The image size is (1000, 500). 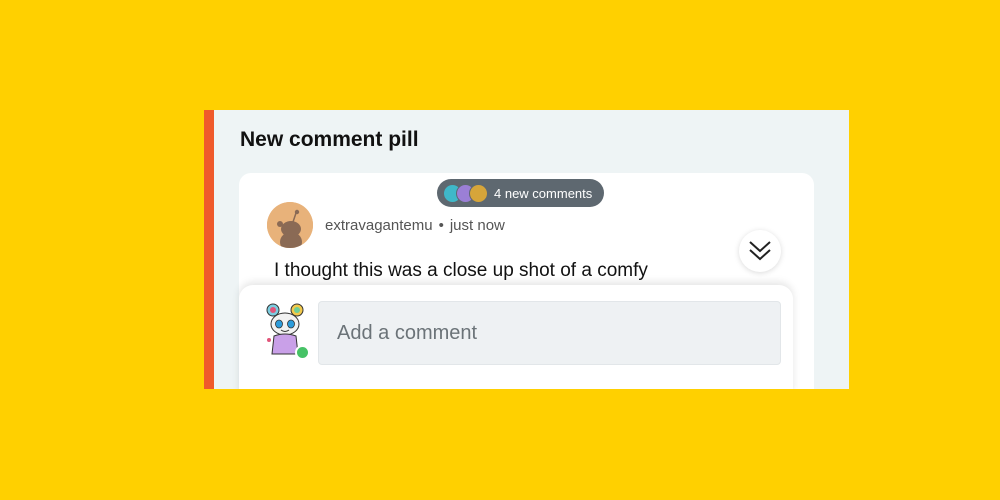 I want to click on accent-bar, so click(x=209, y=249).